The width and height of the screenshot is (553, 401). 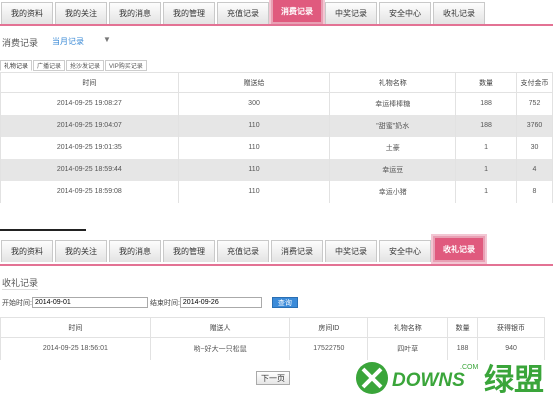 I want to click on bottom-tab-4: 充值记录, so click(x=243, y=251).